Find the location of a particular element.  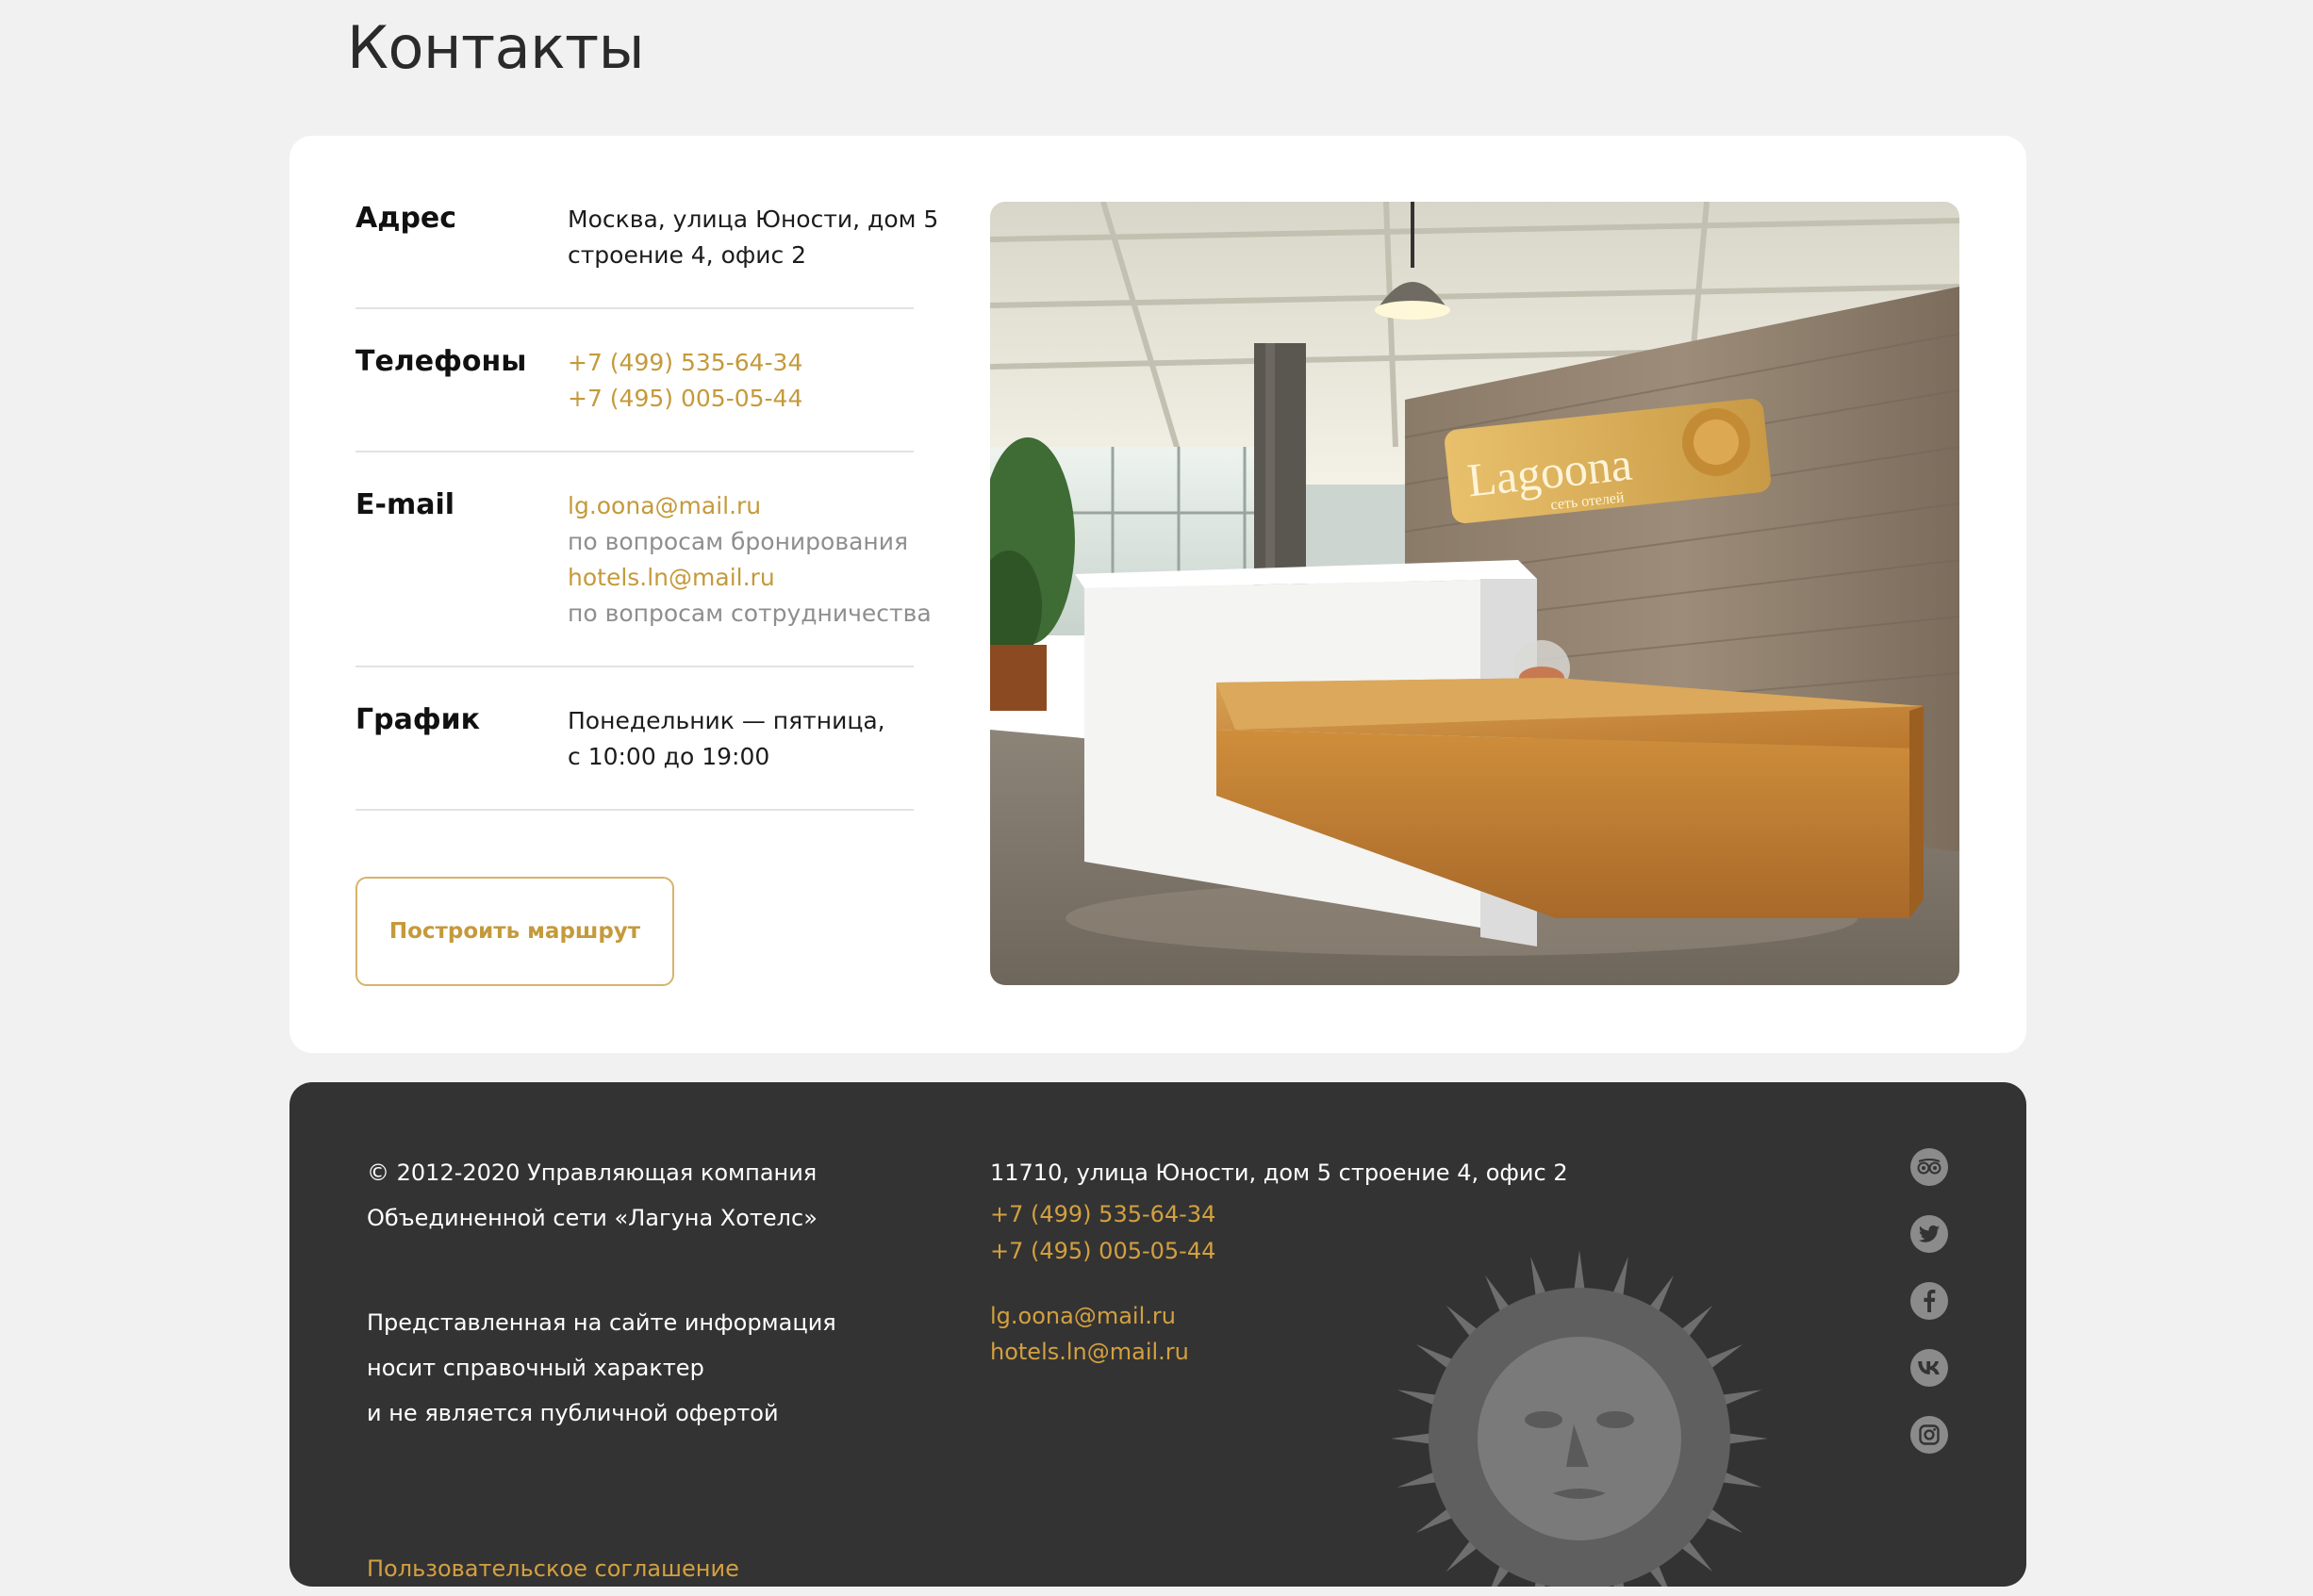

twitter-icon is located at coordinates (1929, 1234).